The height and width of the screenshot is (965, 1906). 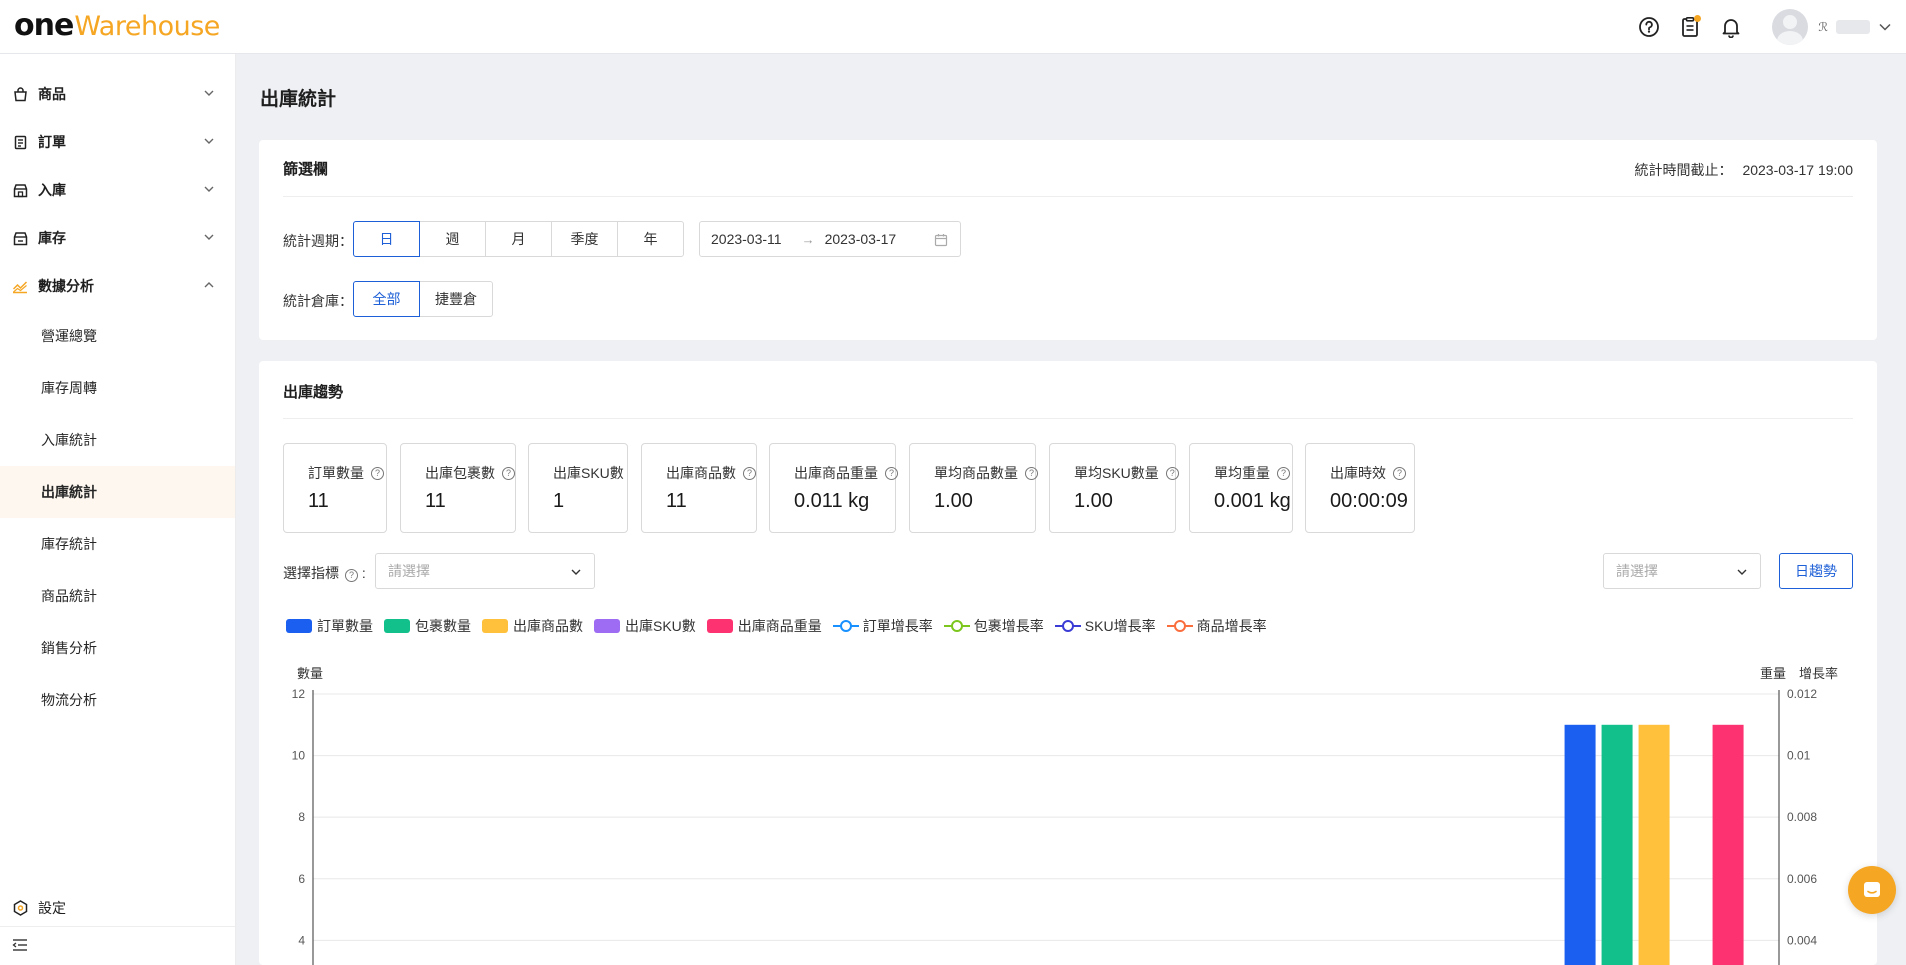 I want to click on period-day-button: 日, so click(x=386, y=239).